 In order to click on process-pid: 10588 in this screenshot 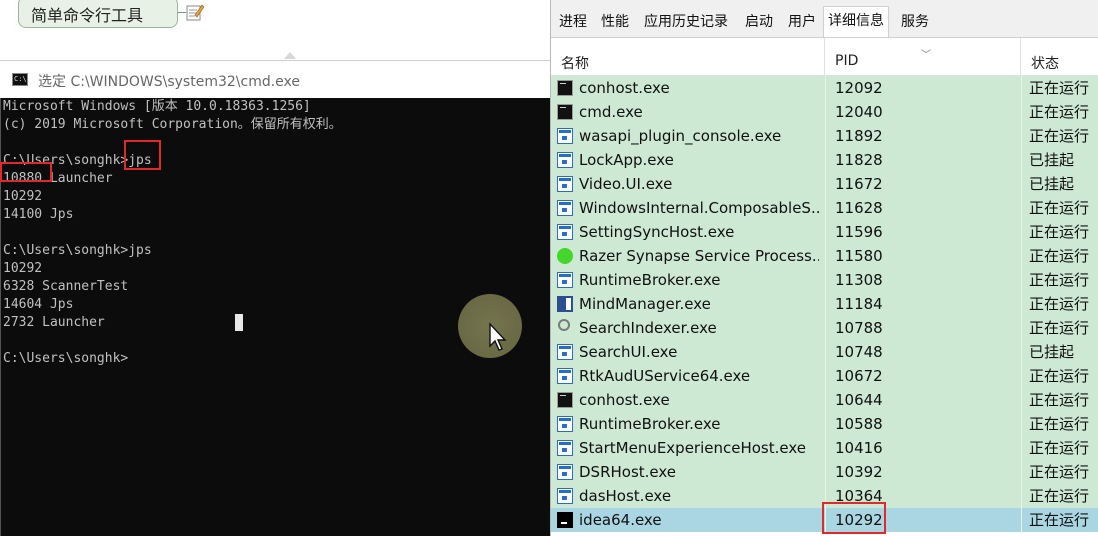, I will do `click(859, 424)`.